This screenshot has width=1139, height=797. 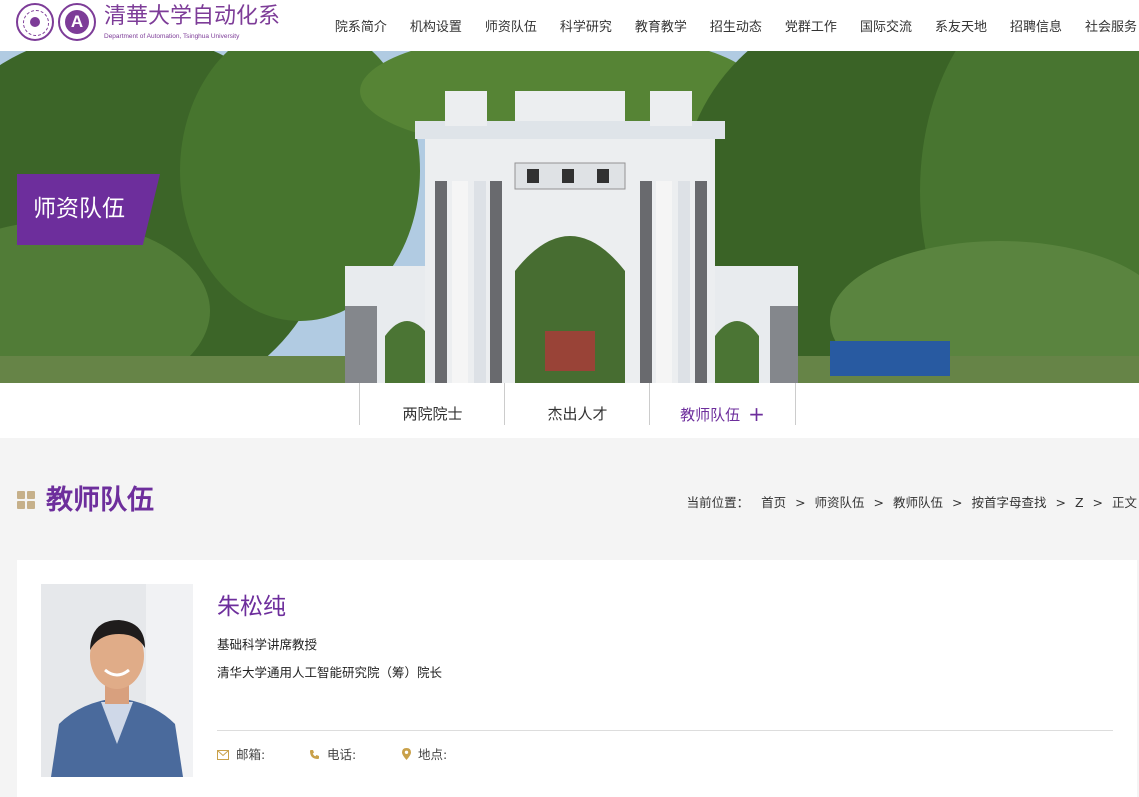 I want to click on plus-icon: +, so click(x=756, y=414).